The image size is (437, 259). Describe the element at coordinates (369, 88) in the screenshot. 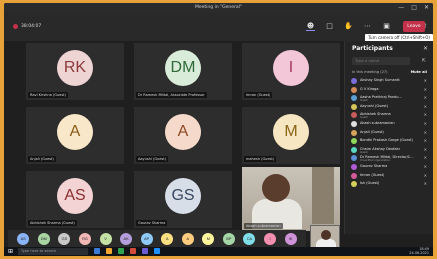

I see `participant-list-name: G V Kiraga` at that location.